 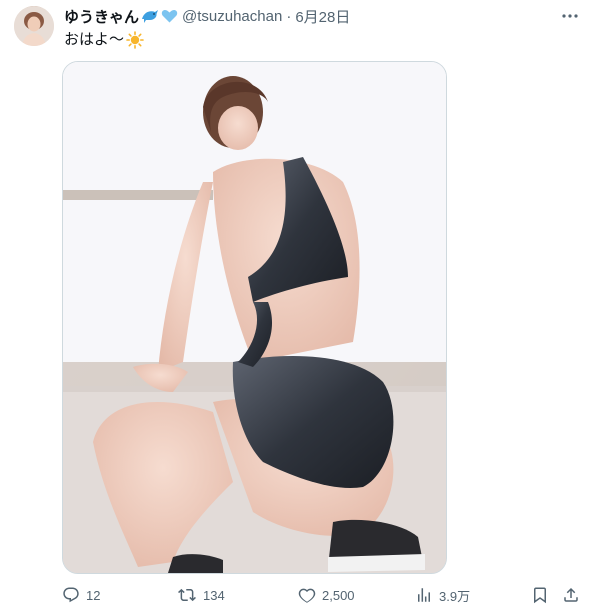 I want to click on dolphin-icon, so click(x=150, y=16).